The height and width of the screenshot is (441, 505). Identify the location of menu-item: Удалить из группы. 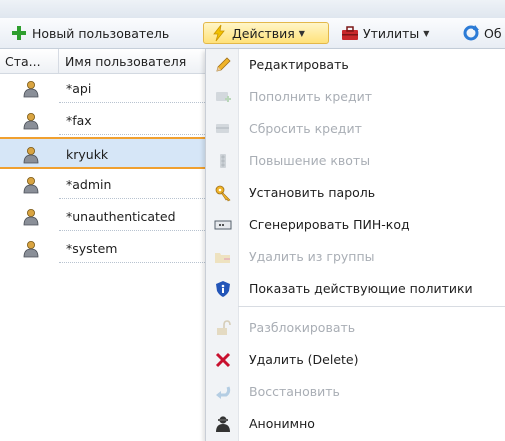
(355, 257).